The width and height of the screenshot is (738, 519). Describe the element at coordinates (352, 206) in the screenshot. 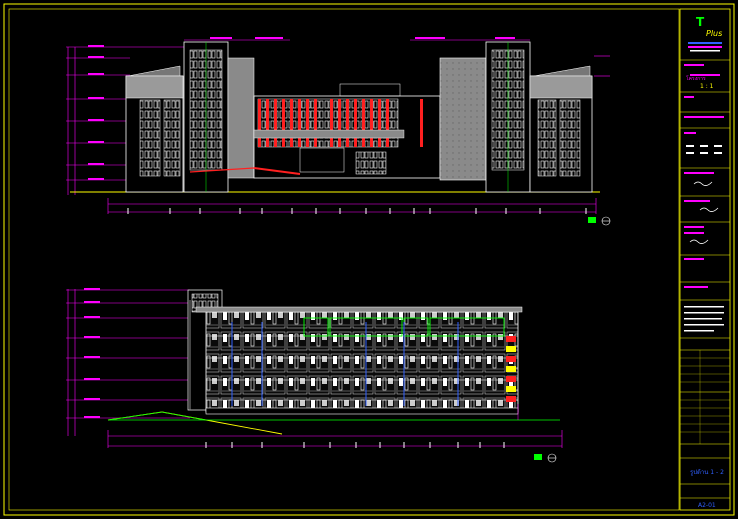

I see `dimension-line-top` at that location.